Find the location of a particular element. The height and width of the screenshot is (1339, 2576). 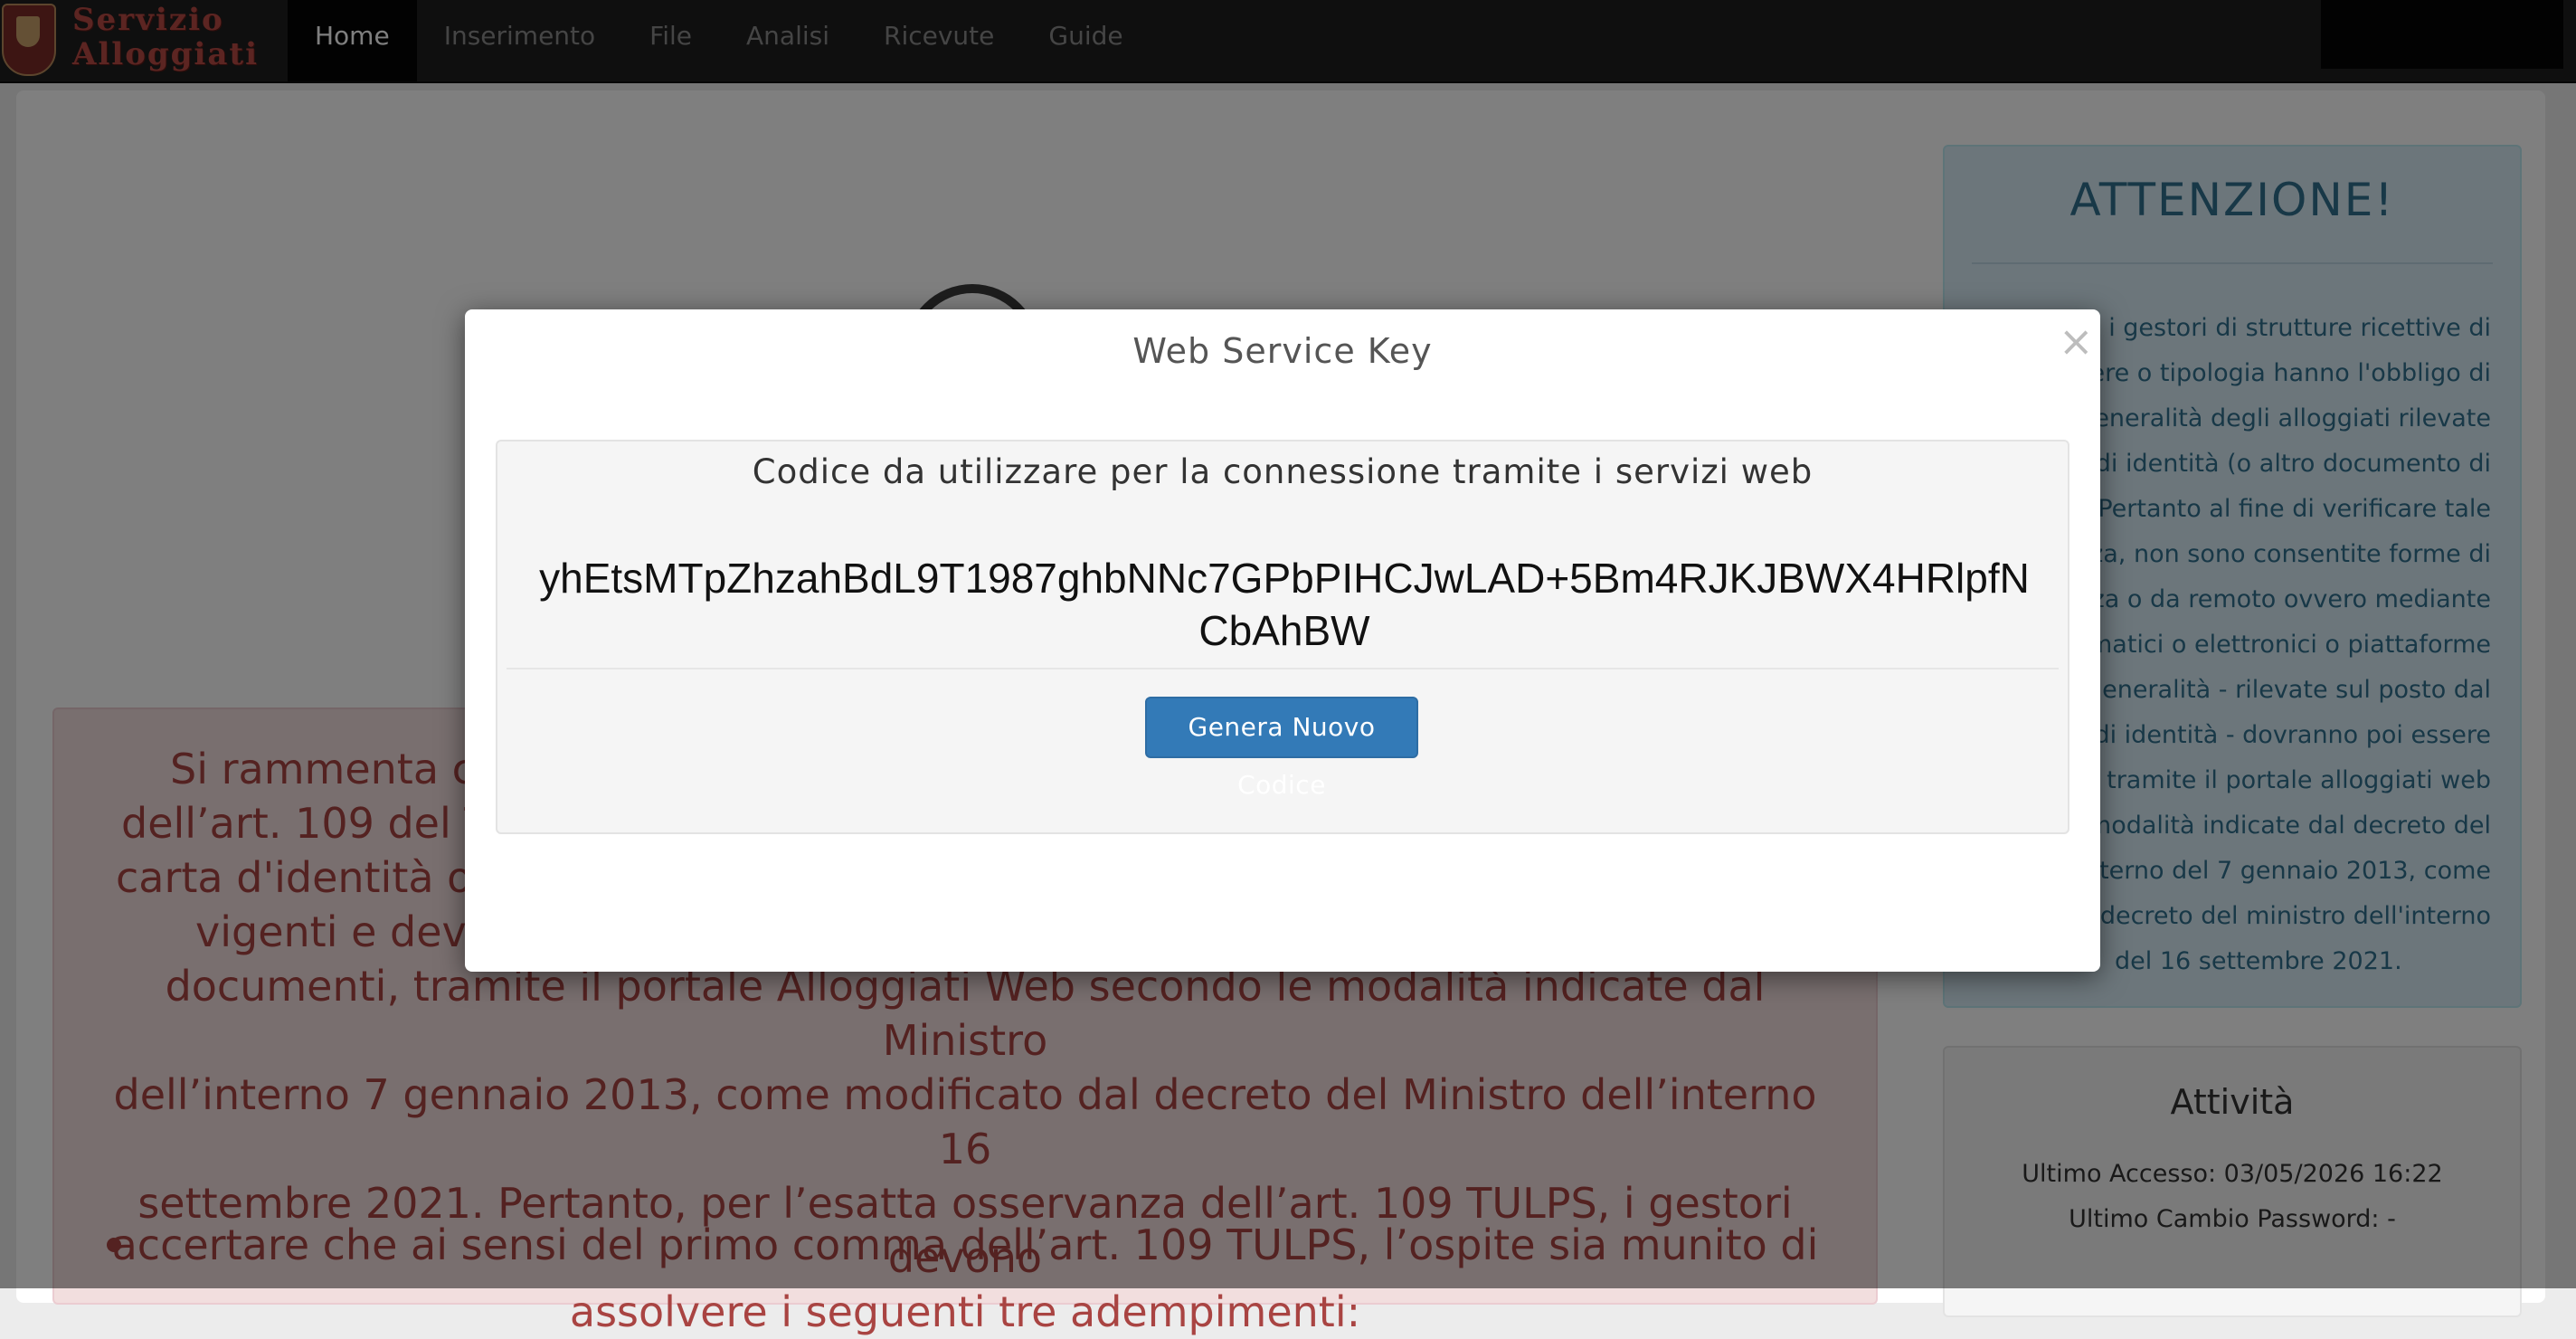

well-divider is located at coordinates (1283, 669).